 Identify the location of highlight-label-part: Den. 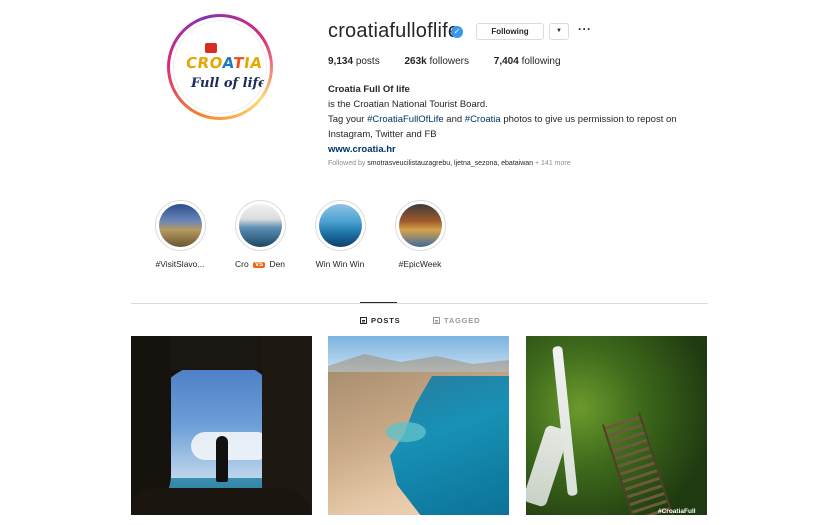
(277, 264).